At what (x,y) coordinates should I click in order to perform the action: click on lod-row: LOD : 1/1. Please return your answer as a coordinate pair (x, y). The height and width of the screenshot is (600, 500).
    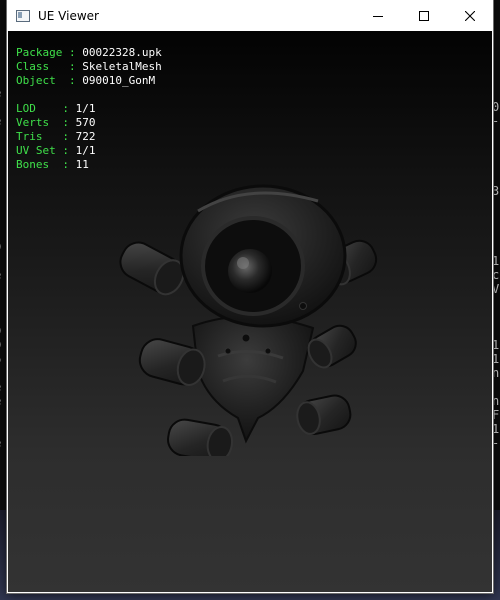
    Looking at the image, I should click on (56, 108).